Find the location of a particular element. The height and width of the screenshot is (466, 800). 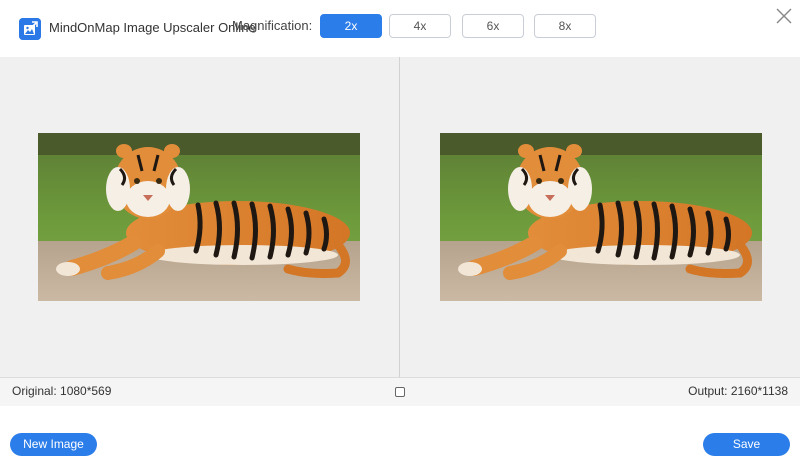

magnification-8x-button: 8x is located at coordinates (565, 26).